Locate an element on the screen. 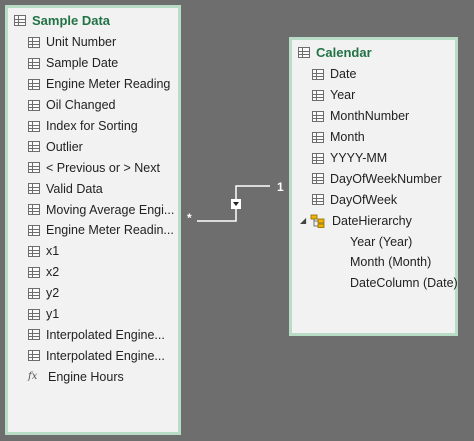  sample-data-field: fx Engine Hours is located at coordinates (93, 376).